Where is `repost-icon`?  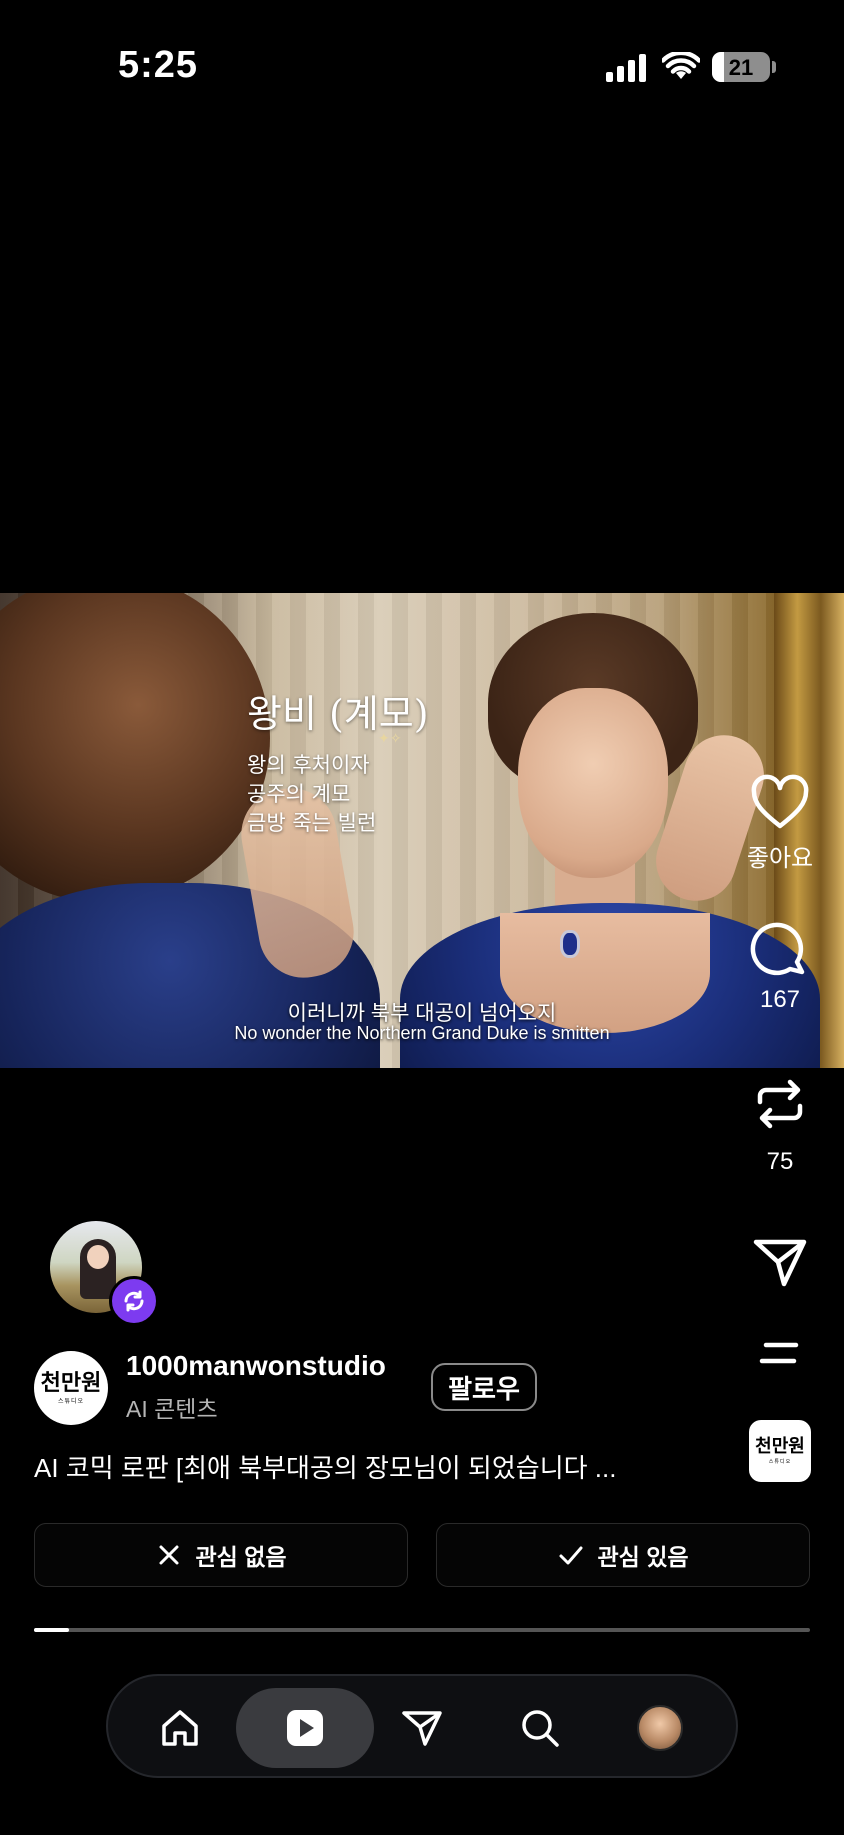 repost-icon is located at coordinates (780, 1104).